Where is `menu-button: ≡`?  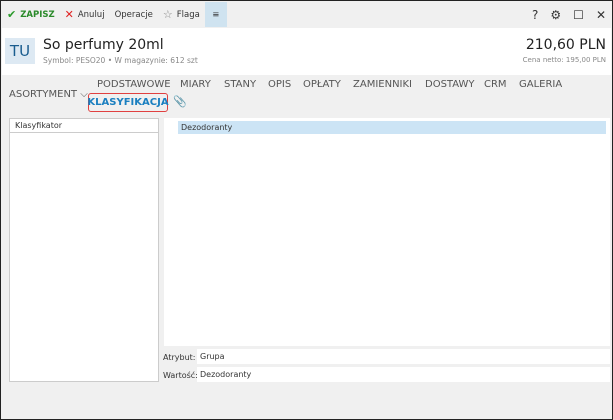 menu-button: ≡ is located at coordinates (215, 14).